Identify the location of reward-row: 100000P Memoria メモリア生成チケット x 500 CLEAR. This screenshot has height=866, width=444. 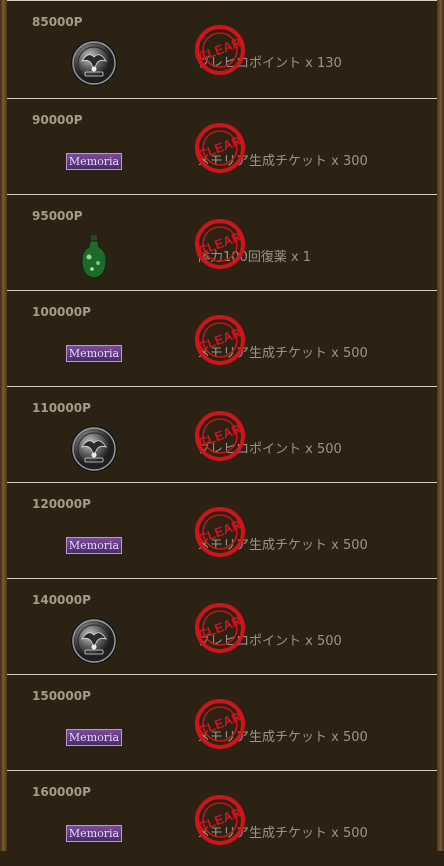
(222, 338).